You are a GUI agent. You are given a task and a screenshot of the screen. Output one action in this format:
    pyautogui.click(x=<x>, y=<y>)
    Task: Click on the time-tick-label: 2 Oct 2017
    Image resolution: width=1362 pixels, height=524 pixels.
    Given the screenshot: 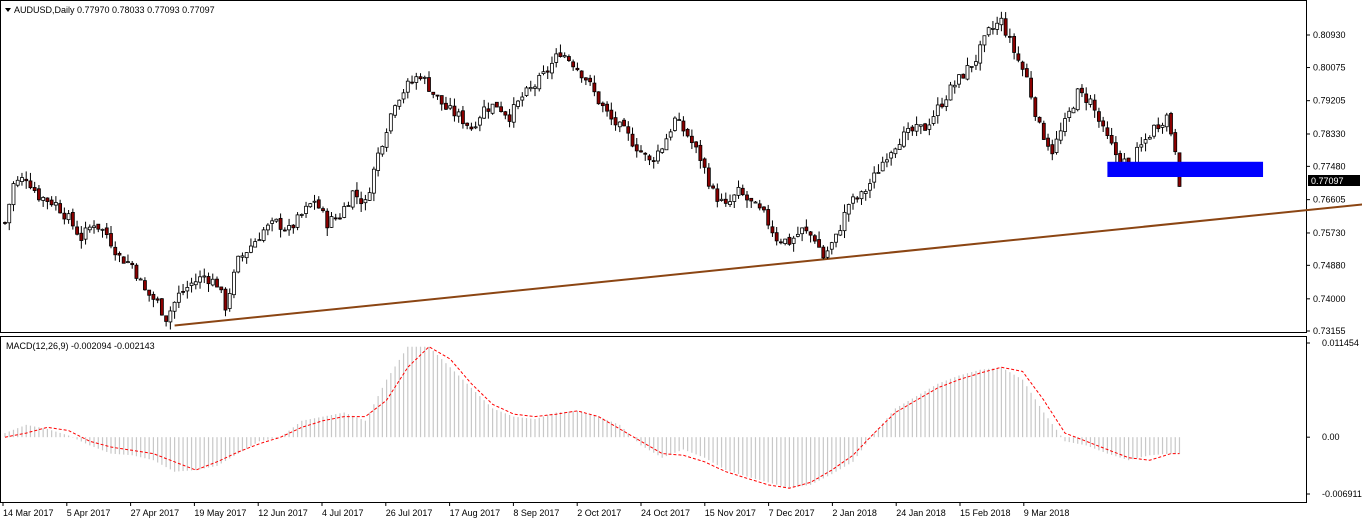 What is the action you would take?
    pyautogui.click(x=599, y=513)
    